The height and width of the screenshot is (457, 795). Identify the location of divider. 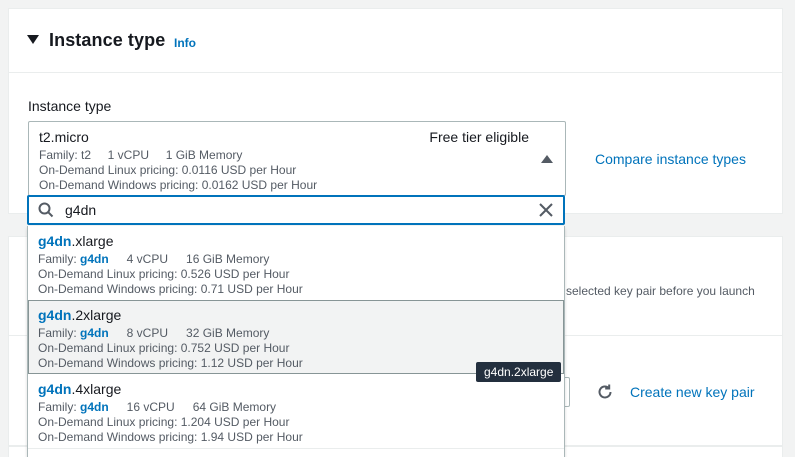
(296, 448).